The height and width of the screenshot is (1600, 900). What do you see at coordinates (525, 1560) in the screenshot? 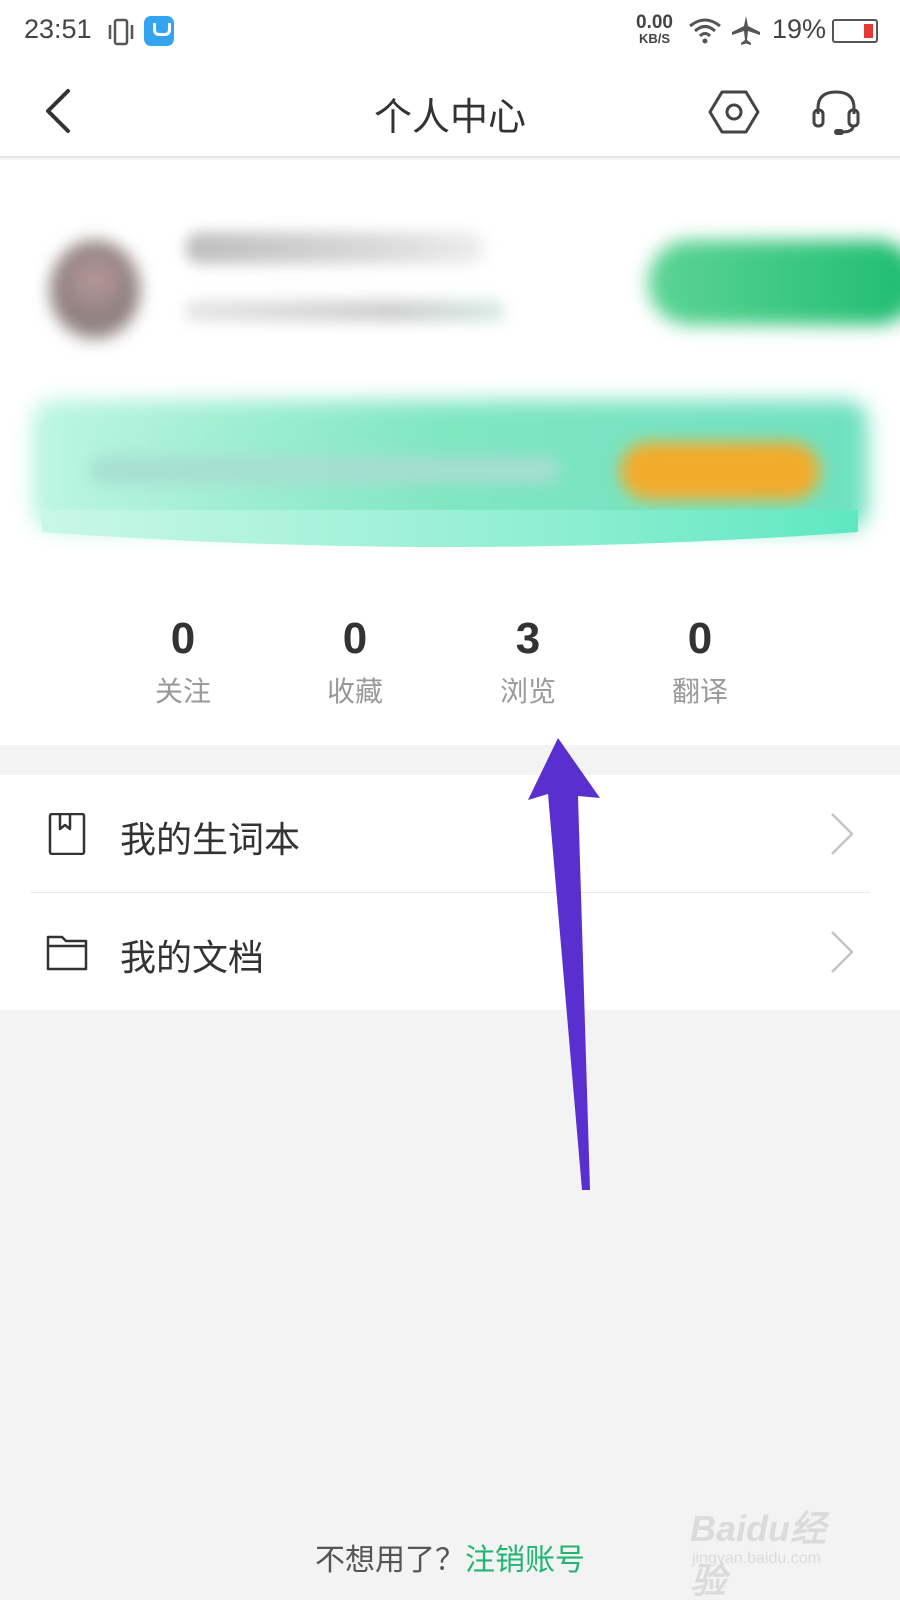
I see `delete-account-link: 注销账号` at bounding box center [525, 1560].